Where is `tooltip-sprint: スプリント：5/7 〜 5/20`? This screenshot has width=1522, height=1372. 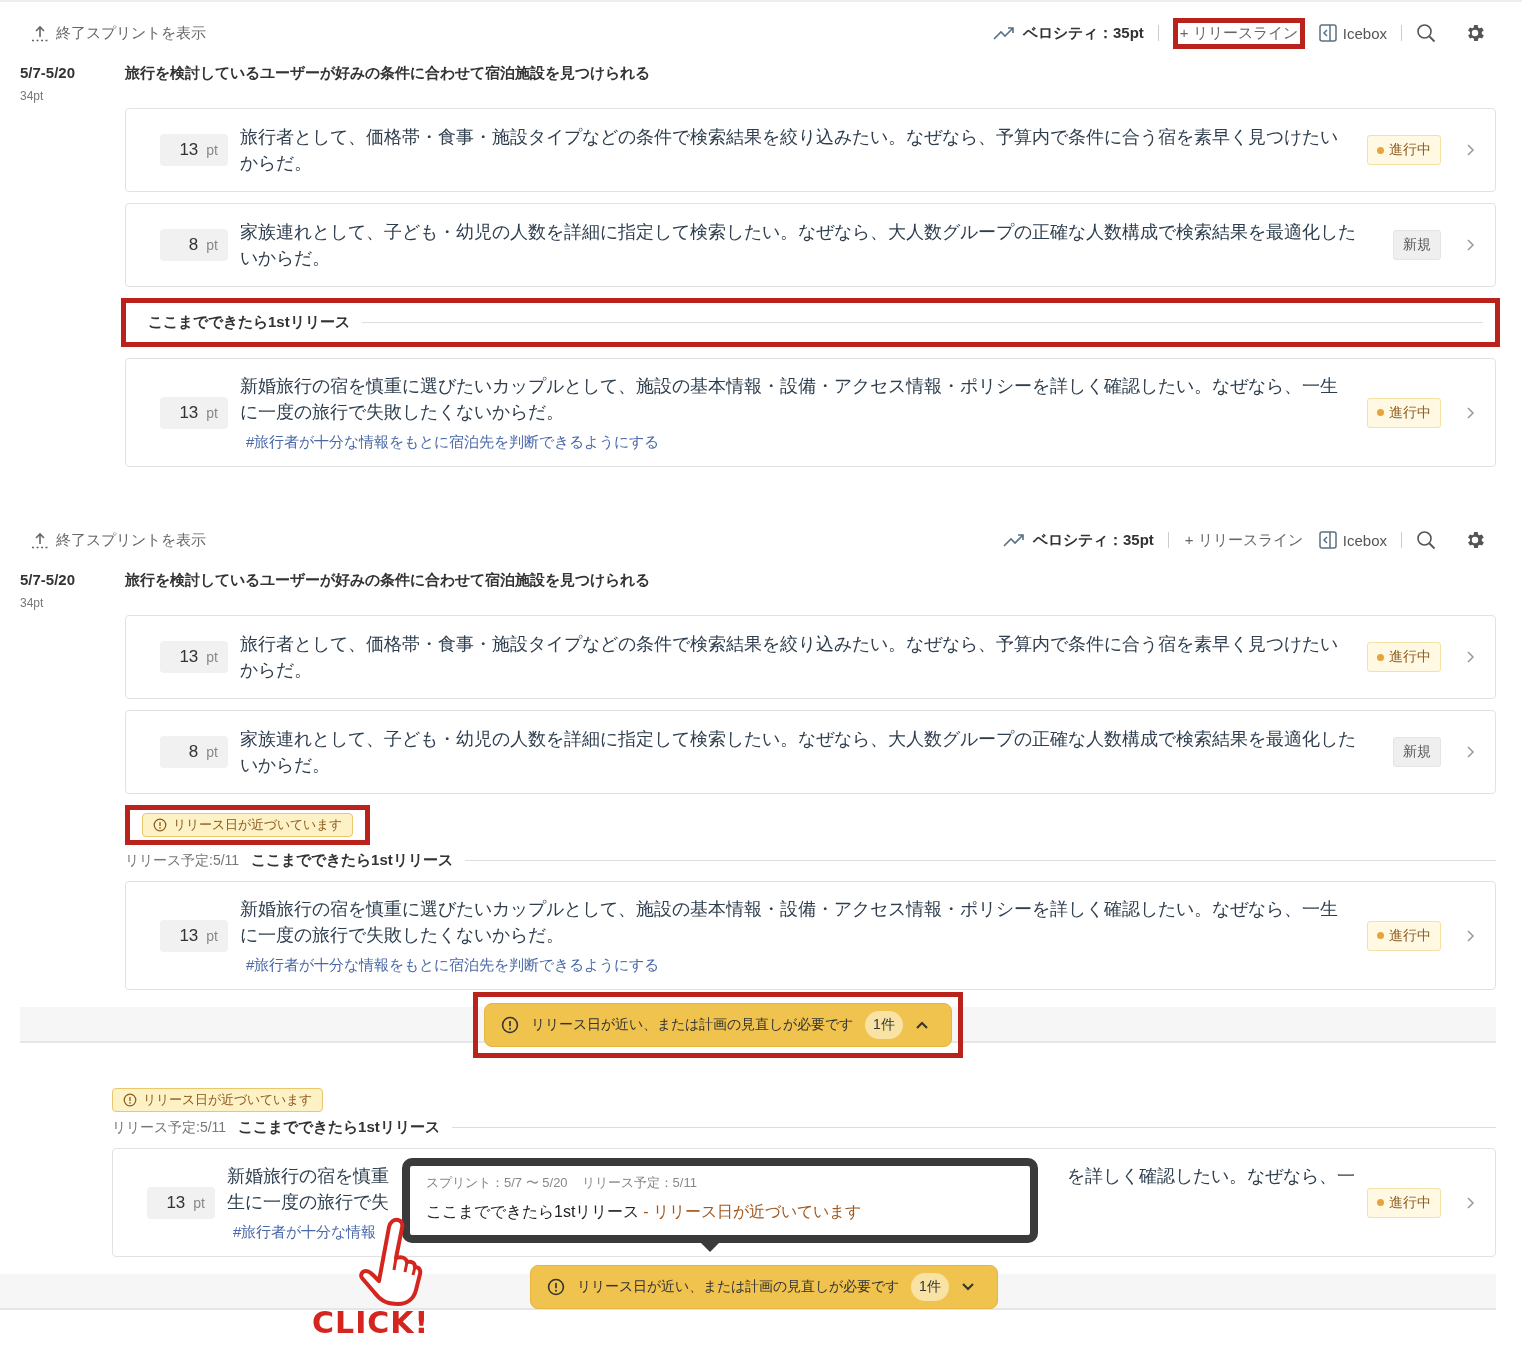 tooltip-sprint: スプリント：5/7 〜 5/20 is located at coordinates (497, 1183).